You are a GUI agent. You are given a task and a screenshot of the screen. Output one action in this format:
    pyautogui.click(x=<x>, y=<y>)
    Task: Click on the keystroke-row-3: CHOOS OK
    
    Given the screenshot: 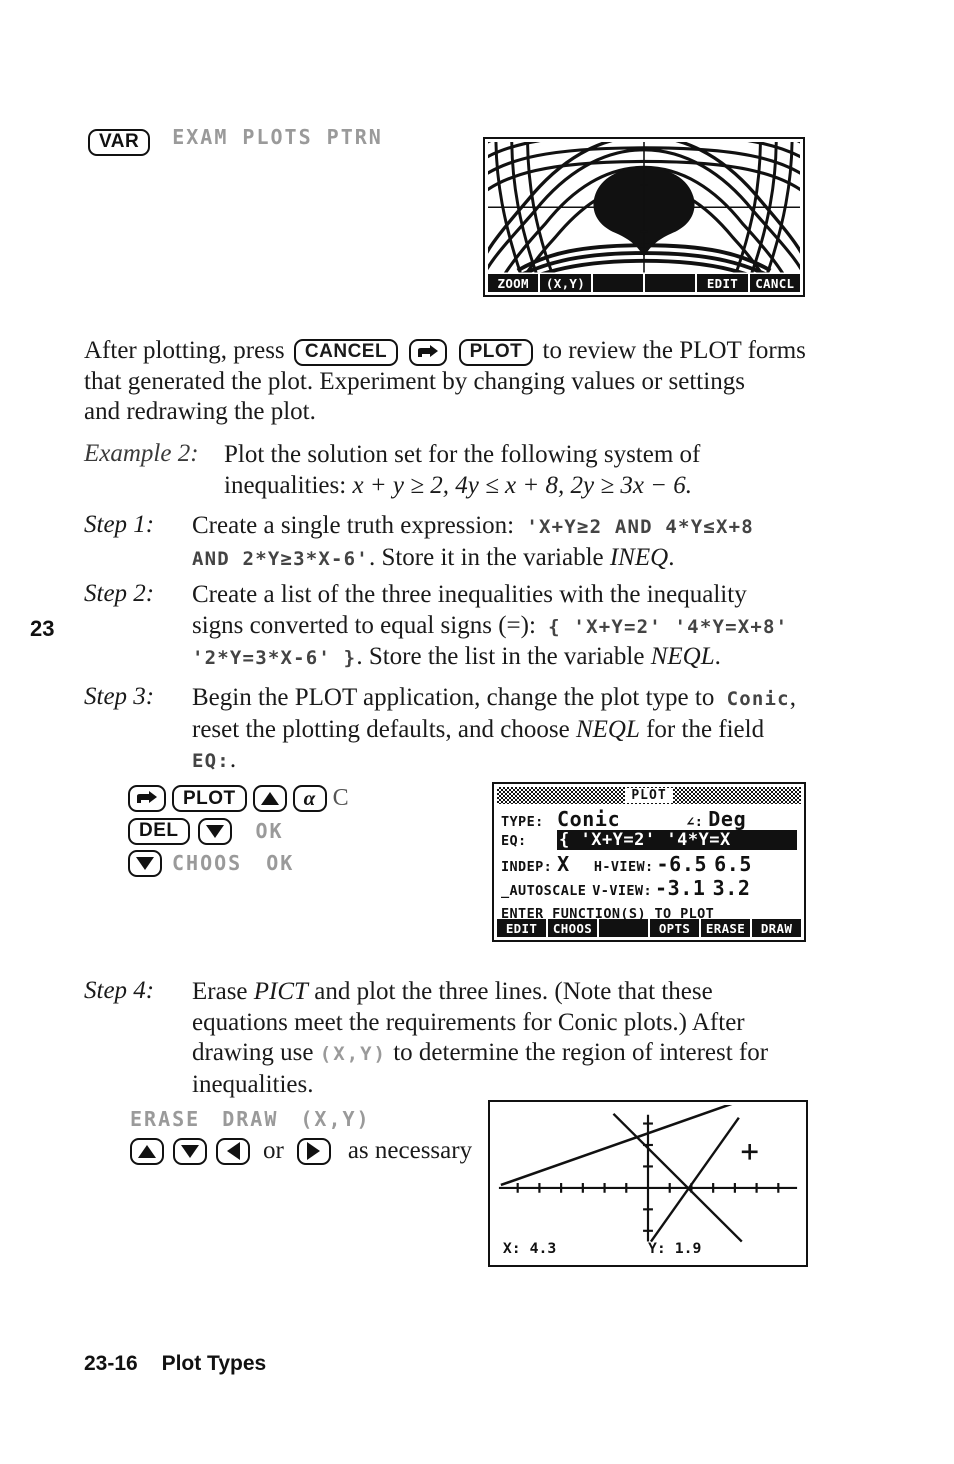 What is the action you would take?
    pyautogui.click(x=238, y=863)
    